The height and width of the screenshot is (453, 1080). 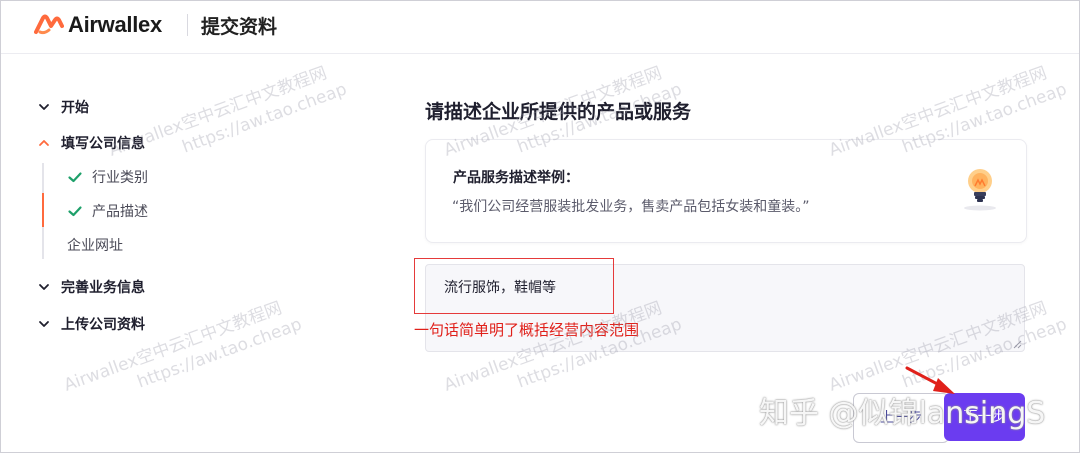 I want to click on airwallex-logo-icon, so click(x=49, y=24).